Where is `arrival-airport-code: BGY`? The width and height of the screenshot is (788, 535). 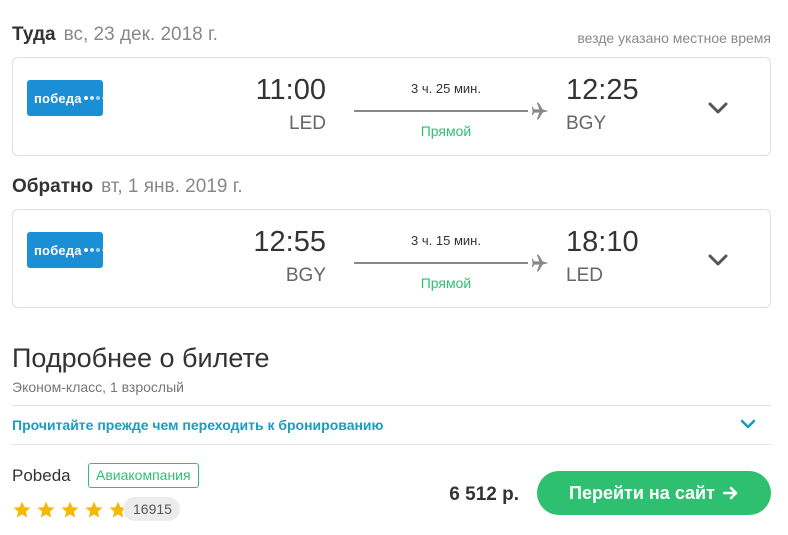
arrival-airport-code: BGY is located at coordinates (586, 123).